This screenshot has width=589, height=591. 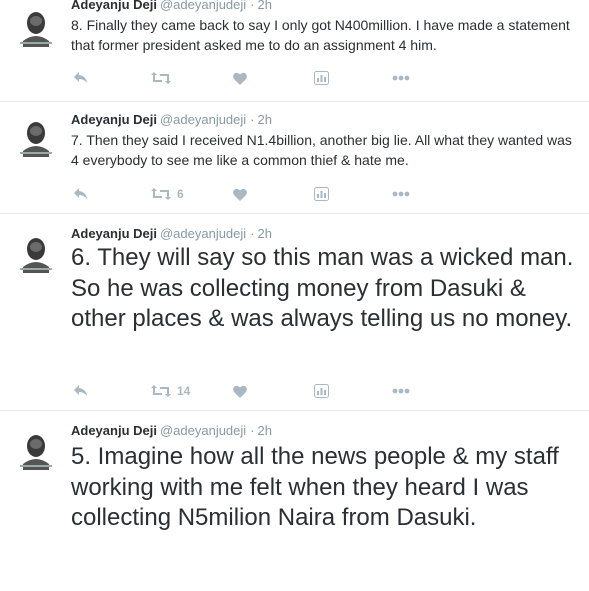 What do you see at coordinates (184, 391) in the screenshot?
I see `retweet-count: 14` at bounding box center [184, 391].